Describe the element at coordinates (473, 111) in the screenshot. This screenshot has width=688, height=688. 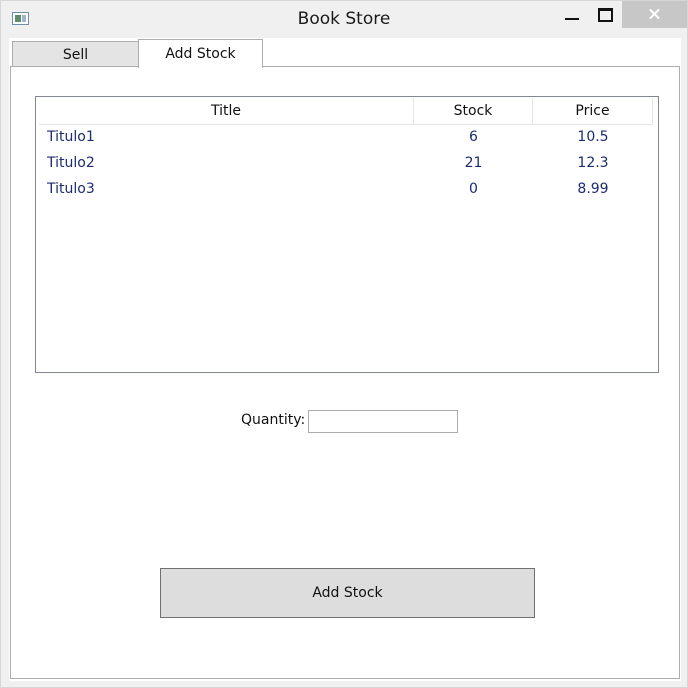
I see `column-header-stock: Stock` at that location.